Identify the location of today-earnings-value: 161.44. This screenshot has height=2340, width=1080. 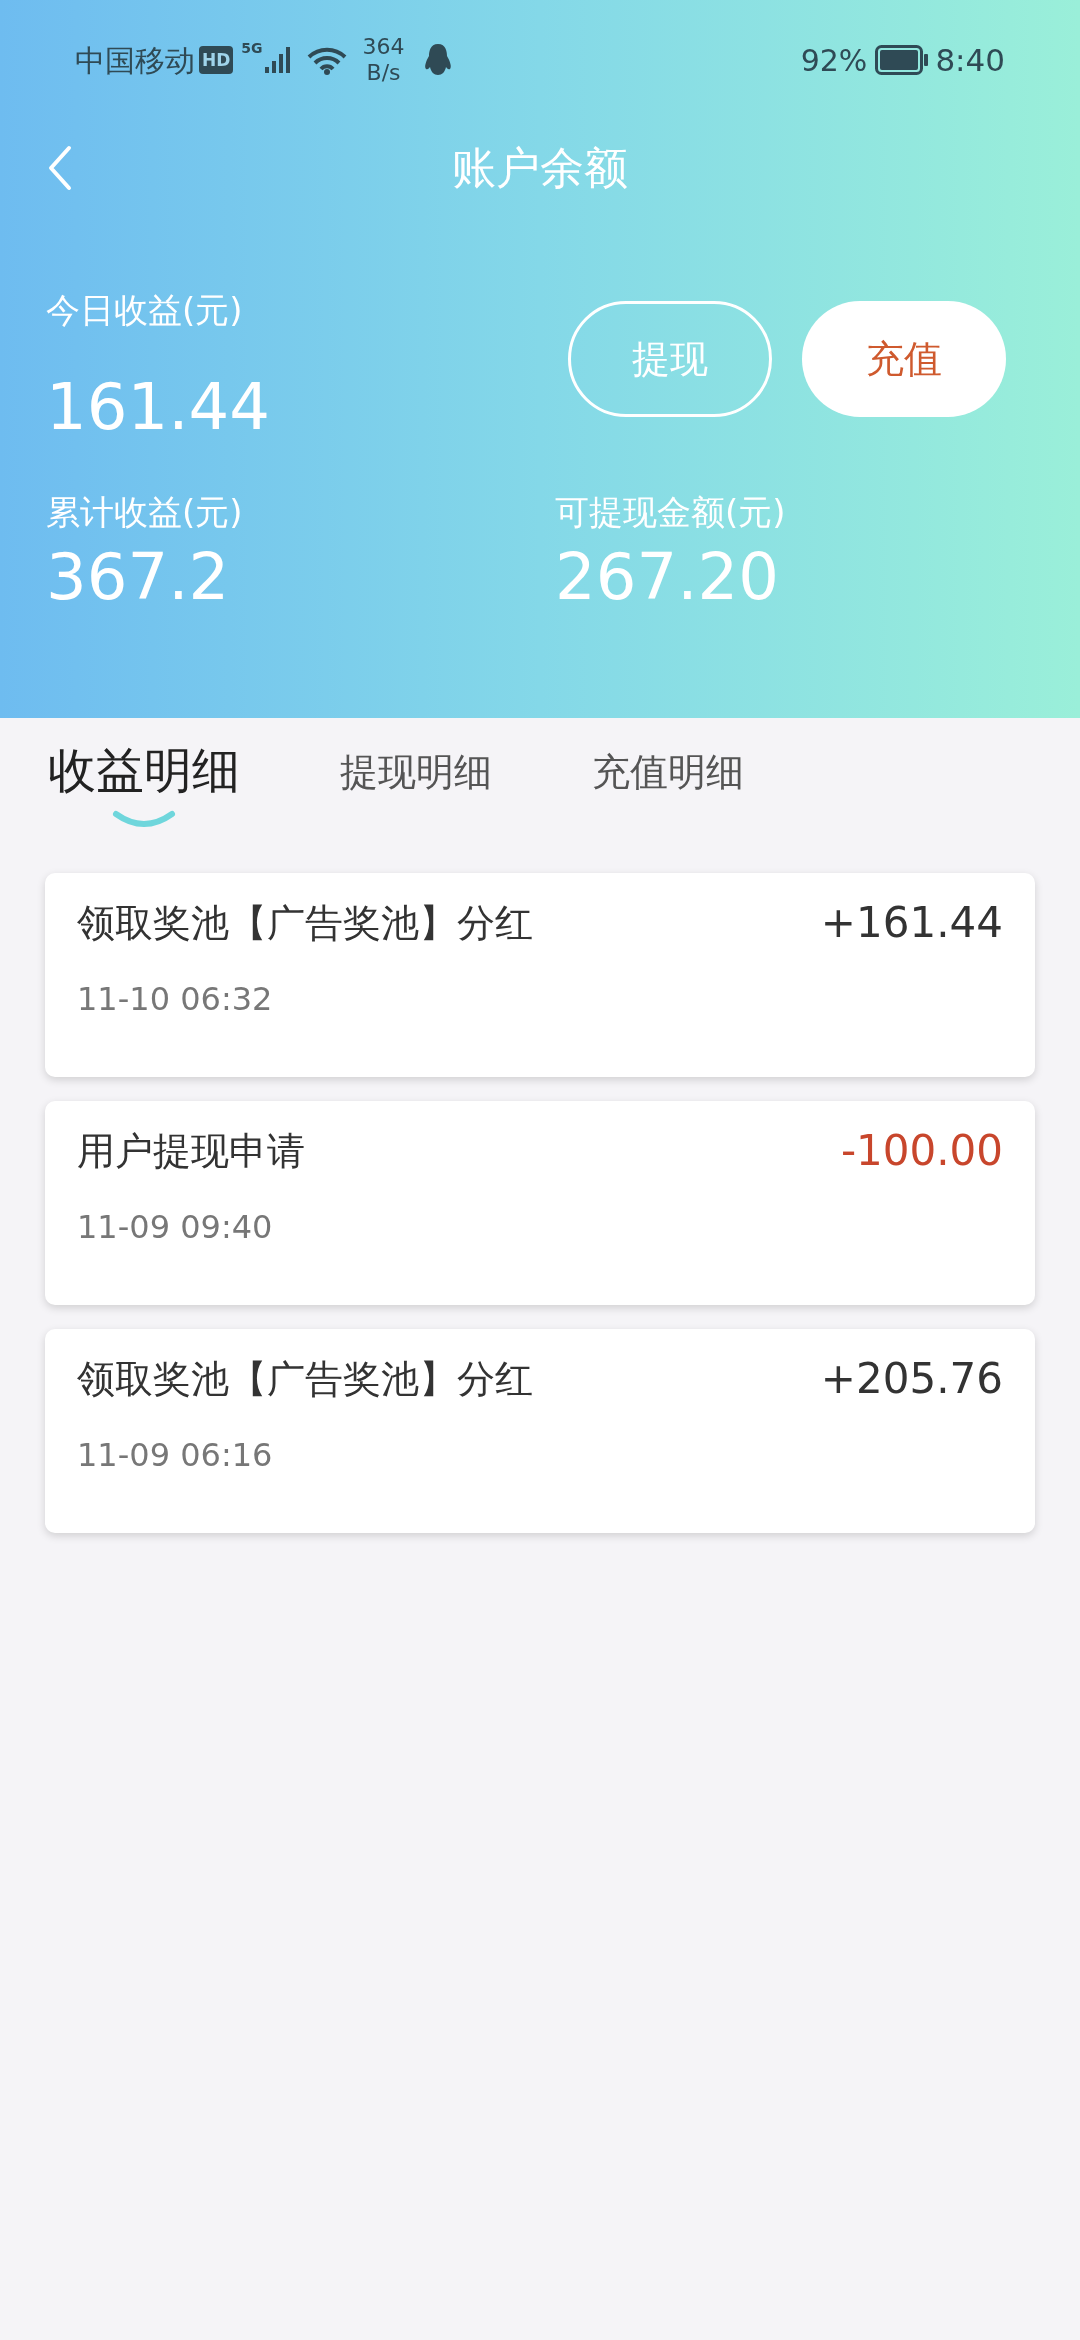
(158, 407).